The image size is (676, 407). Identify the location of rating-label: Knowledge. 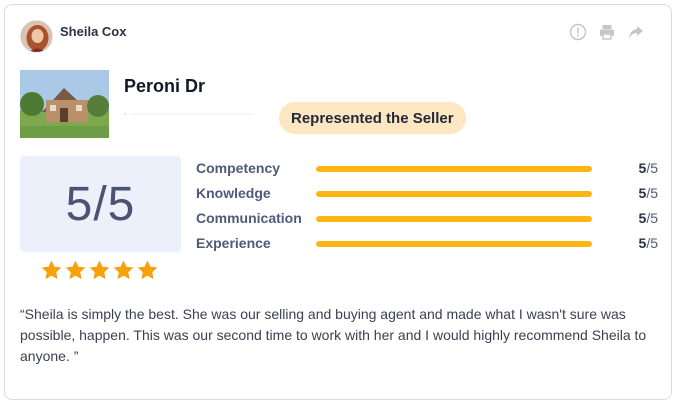
(233, 193).